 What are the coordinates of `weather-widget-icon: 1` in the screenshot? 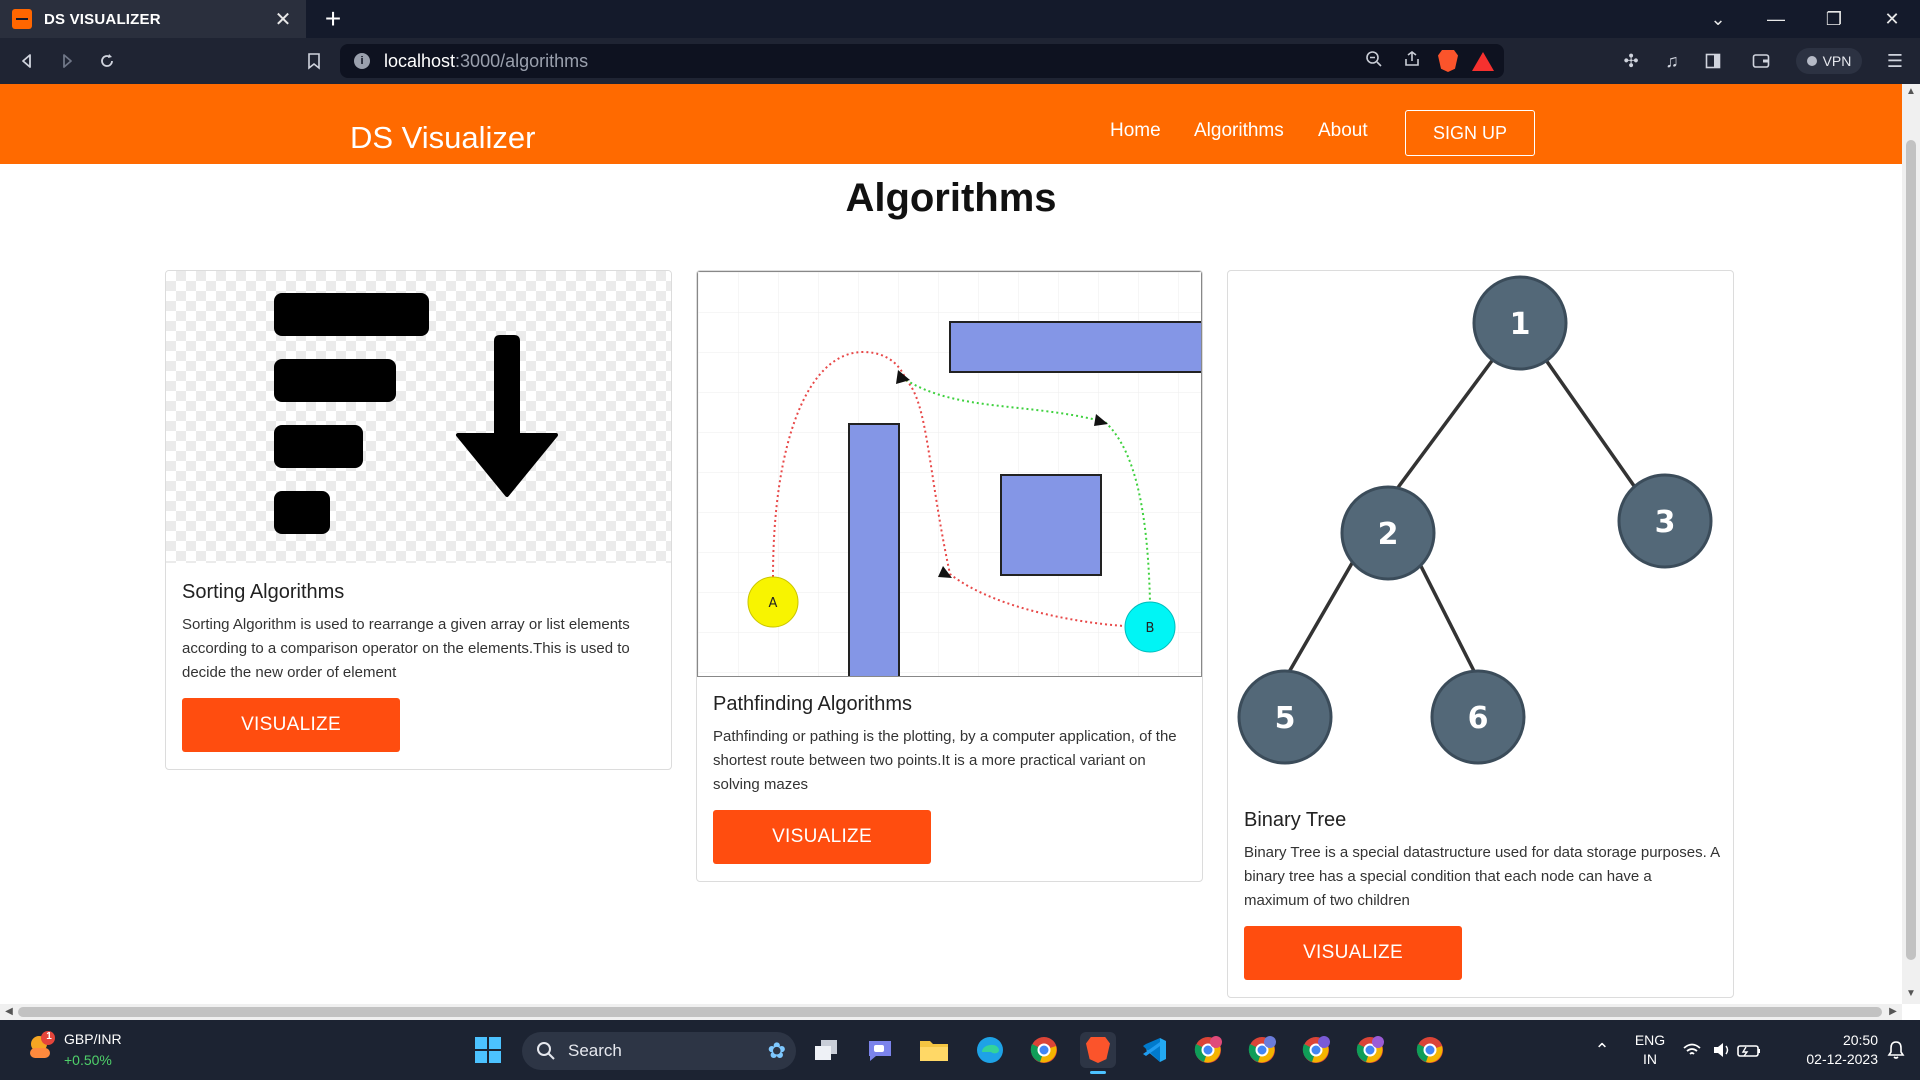 It's located at (39, 1047).